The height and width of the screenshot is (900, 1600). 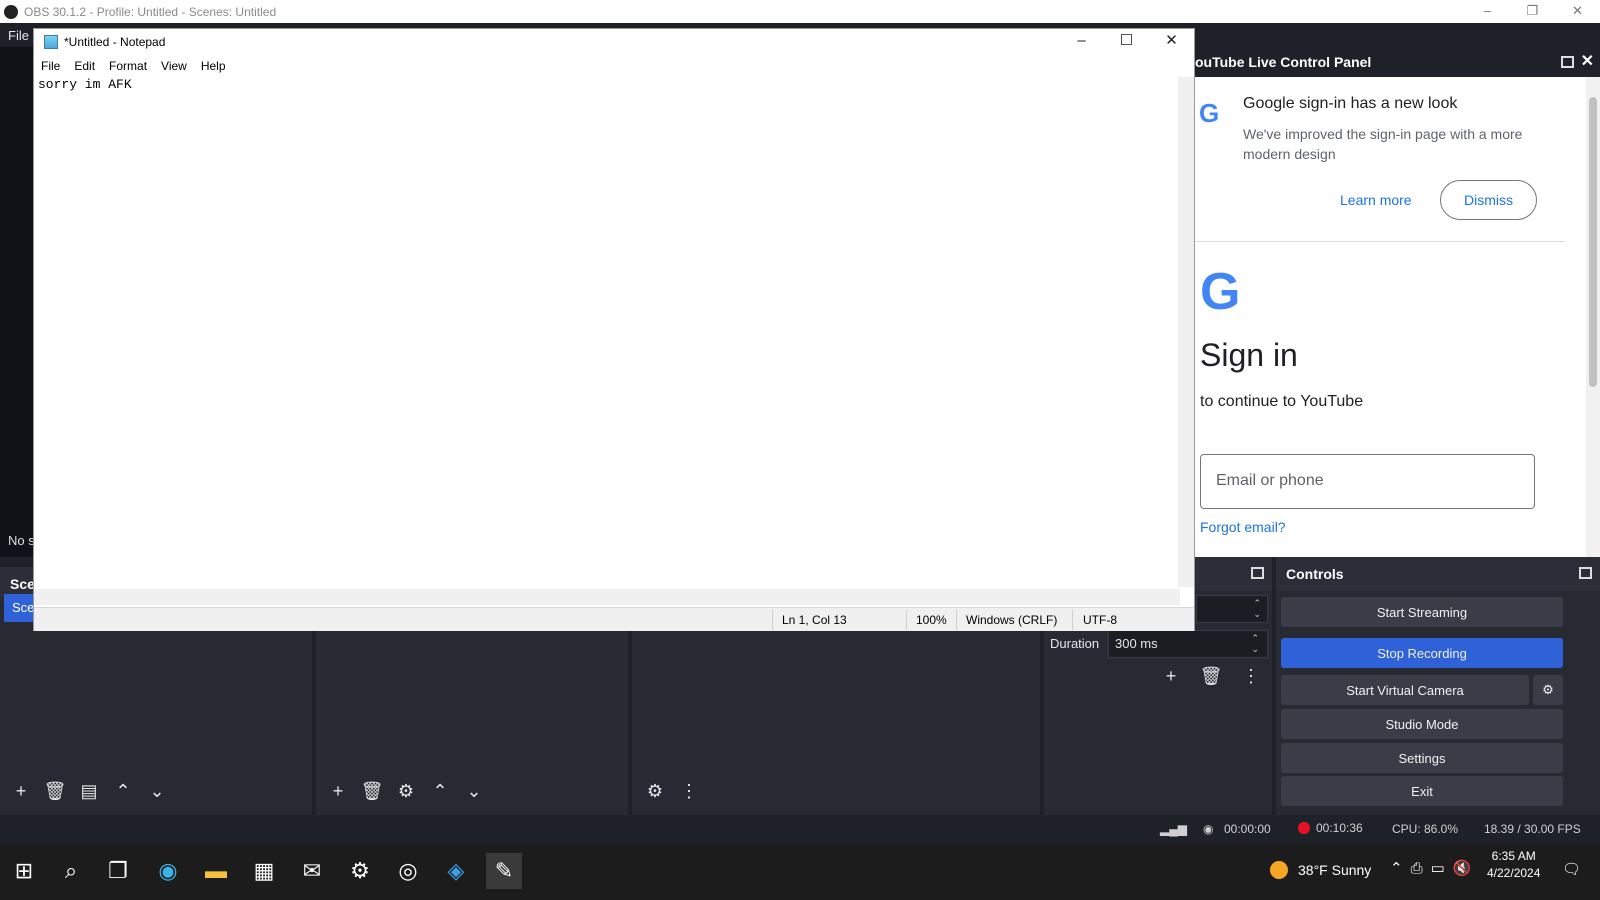 What do you see at coordinates (1233, 574) in the screenshot?
I see `transitions-header` at bounding box center [1233, 574].